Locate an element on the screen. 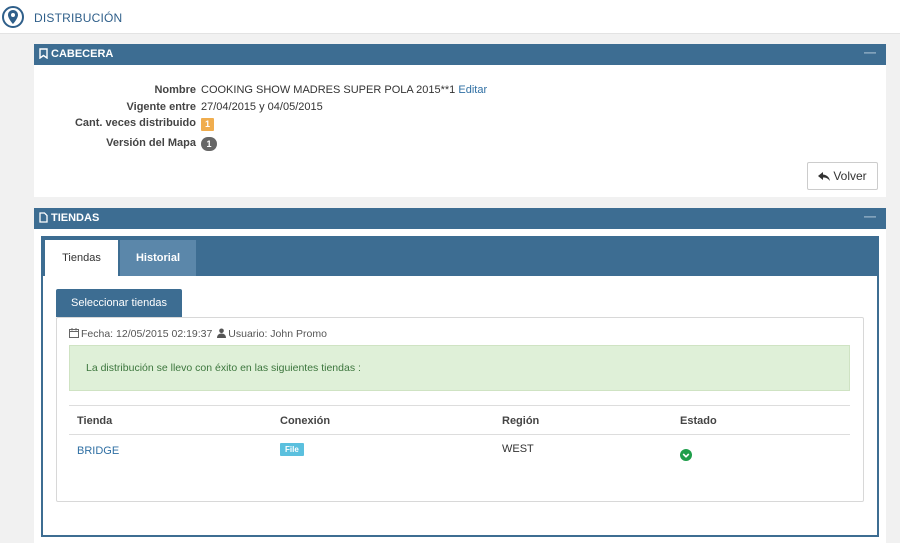 Image resolution: width=900 pixels, height=543 pixels. field-label: Versión del Mapa is located at coordinates (151, 143).